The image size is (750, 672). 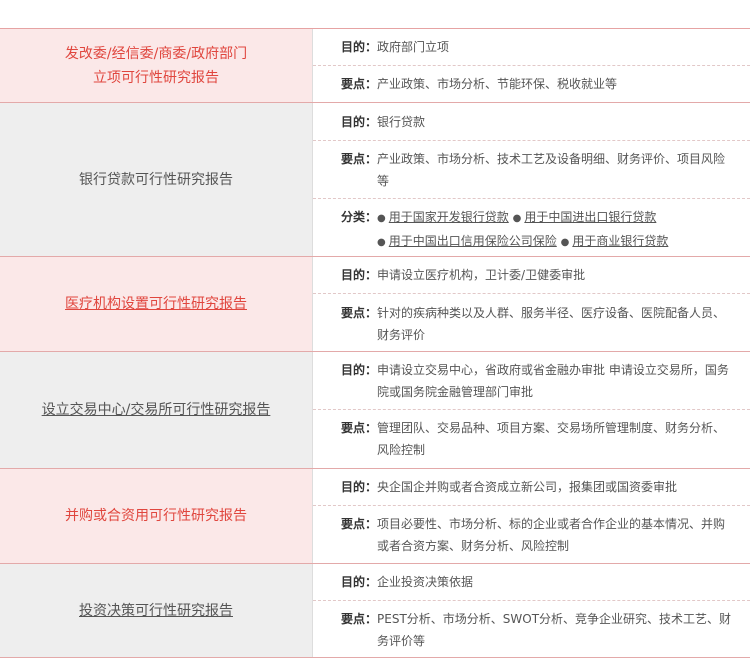 I want to click on detail-row-points: 要点： 产业政策、市场分析、节能环保、税收就业等, so click(x=531, y=84).